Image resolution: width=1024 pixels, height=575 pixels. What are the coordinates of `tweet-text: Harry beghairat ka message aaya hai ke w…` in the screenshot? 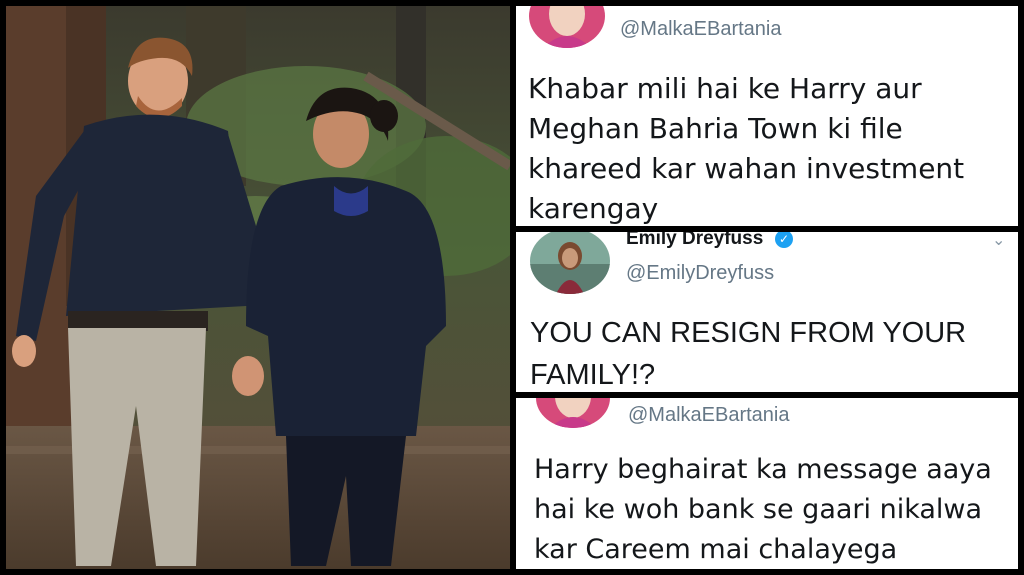 It's located at (763, 509).